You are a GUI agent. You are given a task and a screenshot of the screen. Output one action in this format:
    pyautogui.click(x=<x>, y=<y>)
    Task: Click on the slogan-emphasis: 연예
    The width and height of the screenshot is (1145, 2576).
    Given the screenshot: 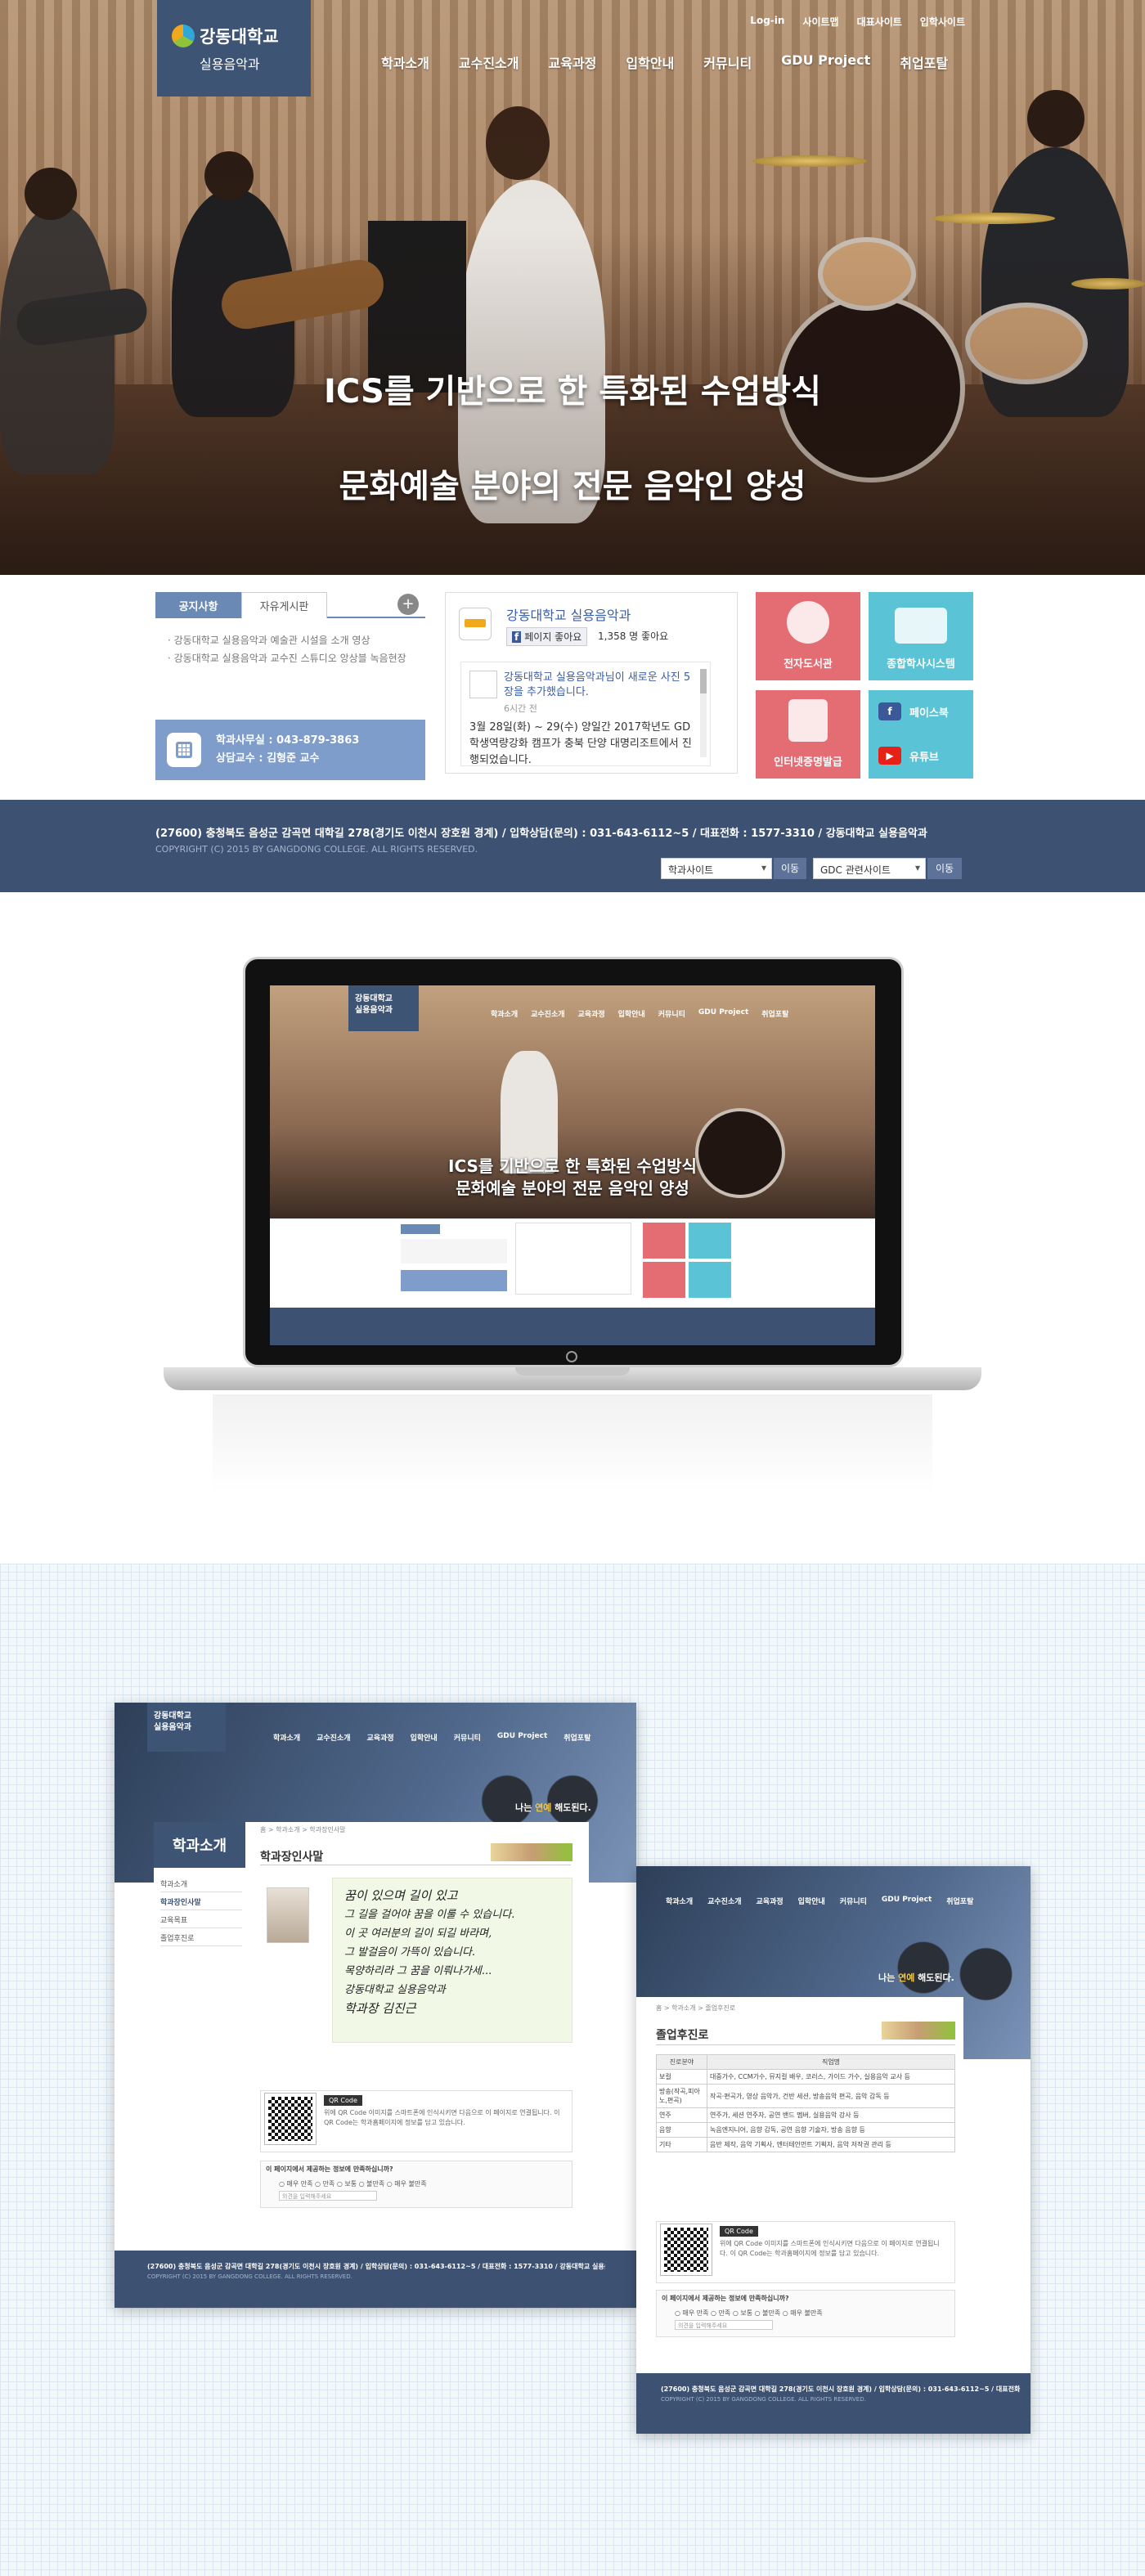 What is the action you would take?
    pyautogui.click(x=906, y=1977)
    